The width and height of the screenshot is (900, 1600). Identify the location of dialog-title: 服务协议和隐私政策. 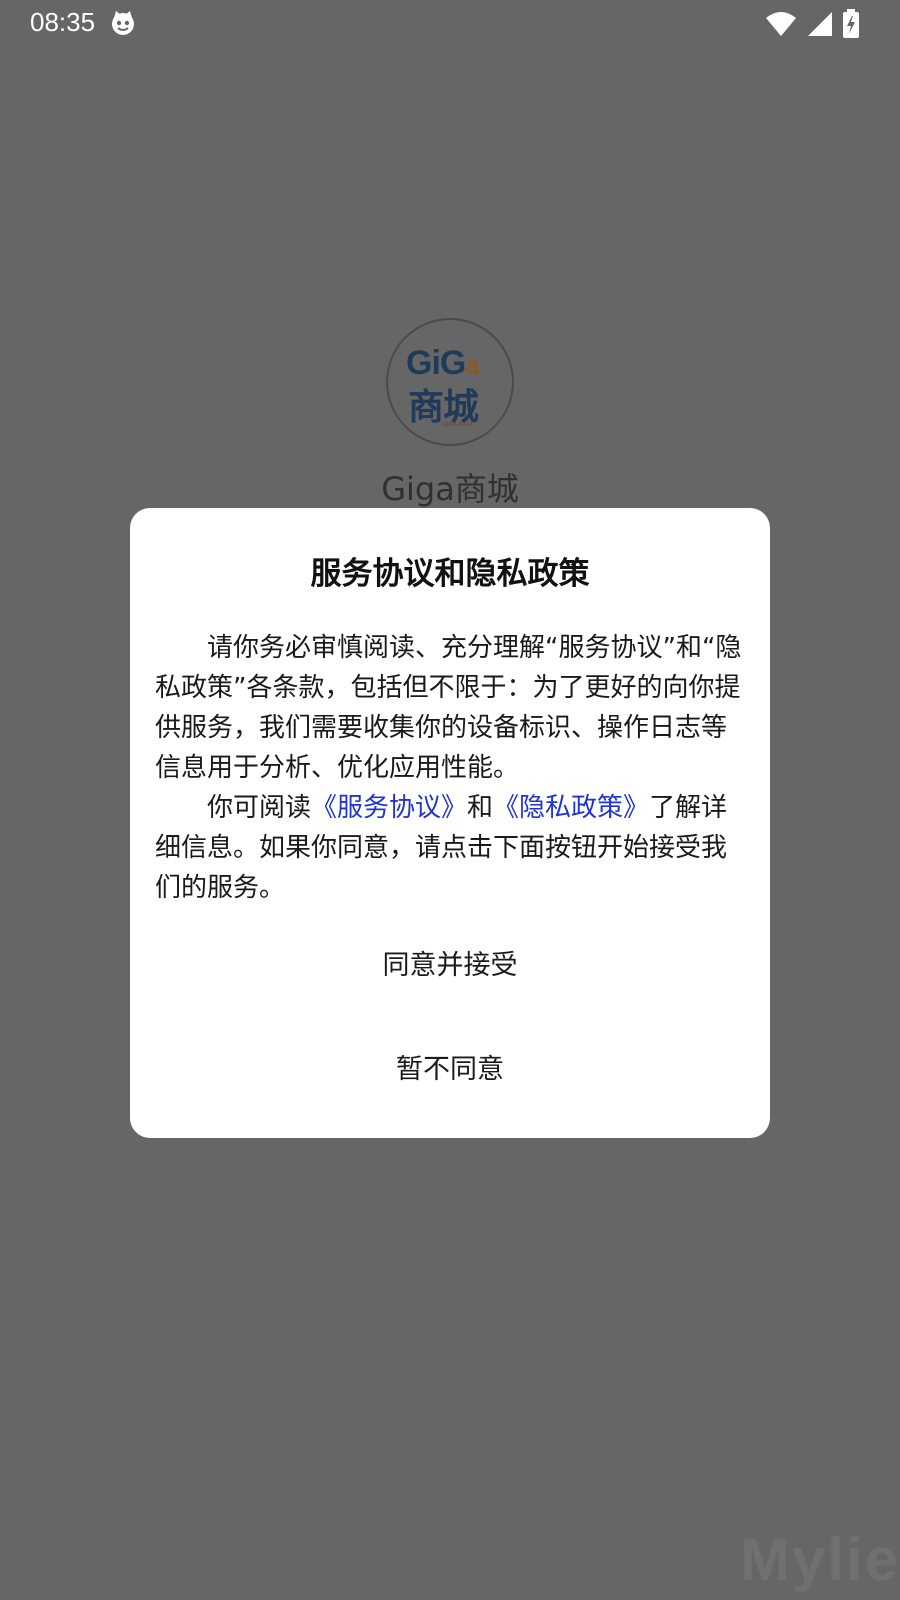
(450, 574).